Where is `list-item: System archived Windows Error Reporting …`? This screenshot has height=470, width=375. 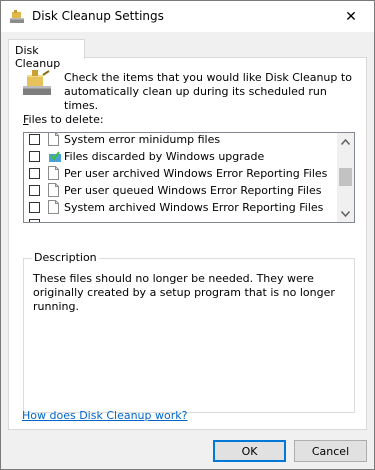
list-item: System archived Windows Error Reporting … is located at coordinates (181, 208).